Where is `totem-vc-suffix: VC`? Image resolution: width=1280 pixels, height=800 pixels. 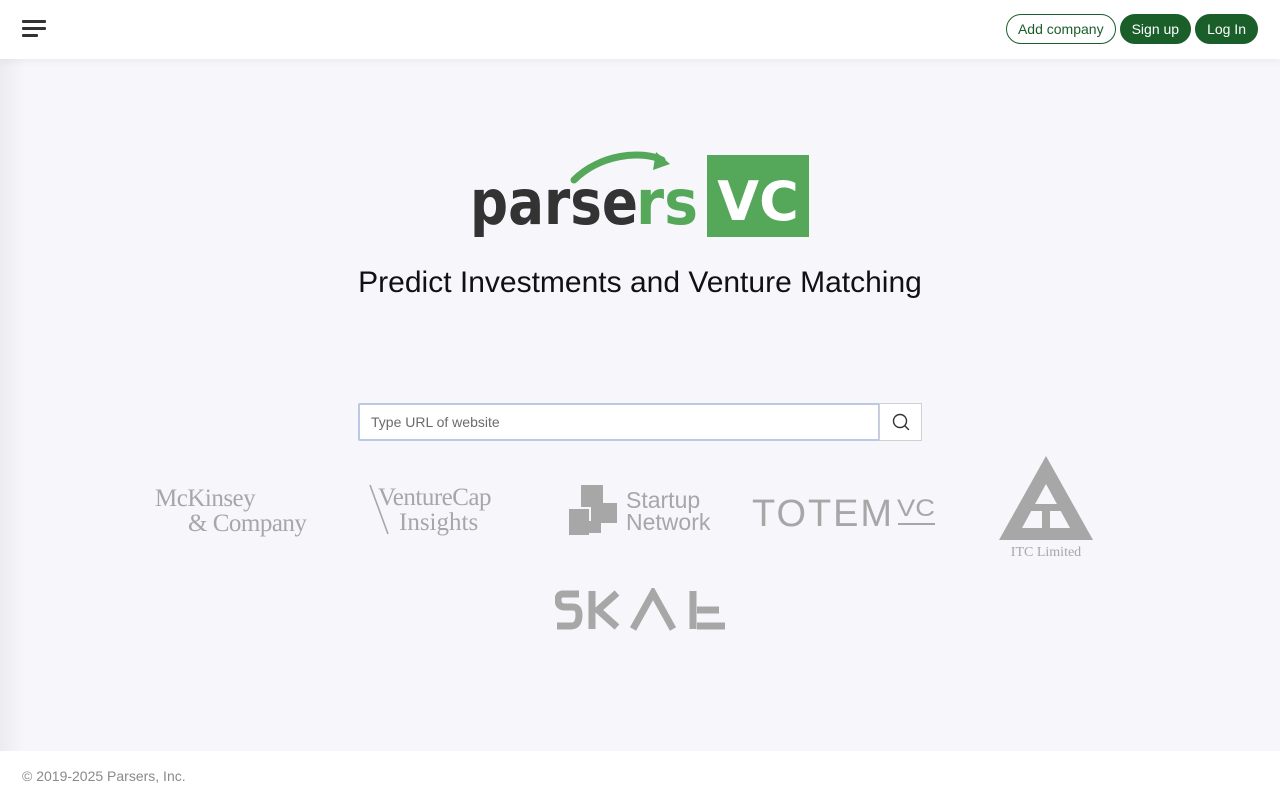 totem-vc-suffix: VC is located at coordinates (916, 508).